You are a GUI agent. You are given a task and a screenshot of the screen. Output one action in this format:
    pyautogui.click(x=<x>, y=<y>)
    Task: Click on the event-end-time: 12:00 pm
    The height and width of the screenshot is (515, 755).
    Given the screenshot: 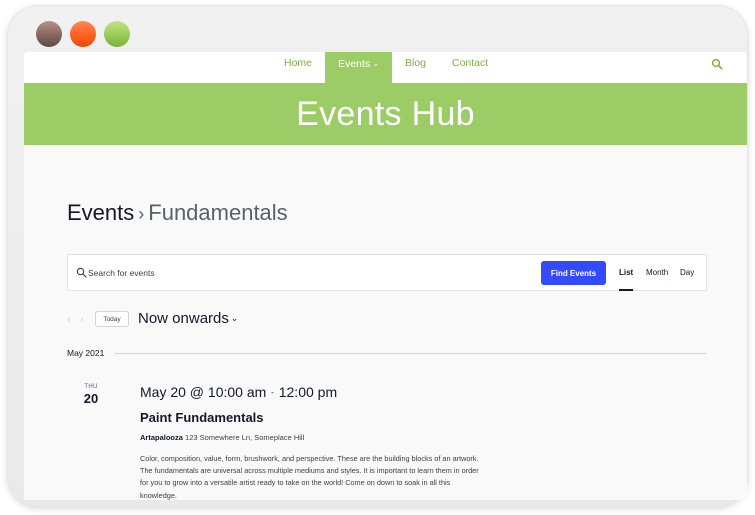 What is the action you would take?
    pyautogui.click(x=308, y=392)
    